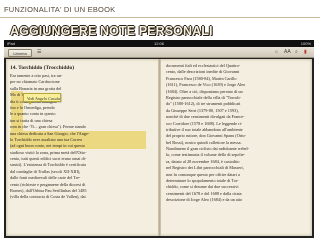 The image size is (320, 240). Describe the element at coordinates (20, 52) in the screenshot. I see `library-button: Libreria` at that location.